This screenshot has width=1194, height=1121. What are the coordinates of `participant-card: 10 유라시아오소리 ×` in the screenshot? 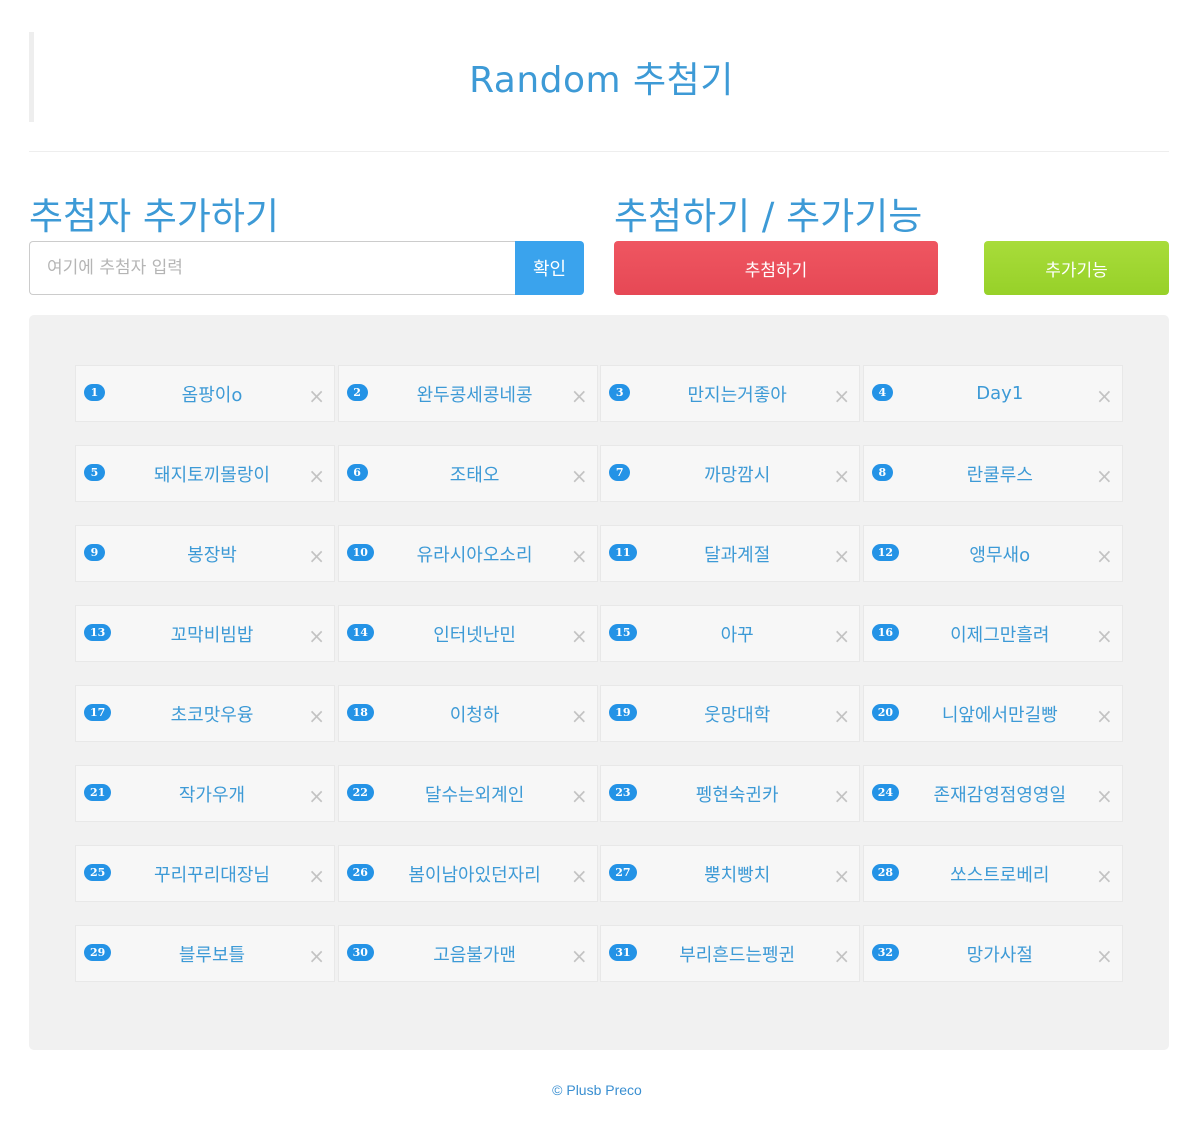 It's located at (467, 553).